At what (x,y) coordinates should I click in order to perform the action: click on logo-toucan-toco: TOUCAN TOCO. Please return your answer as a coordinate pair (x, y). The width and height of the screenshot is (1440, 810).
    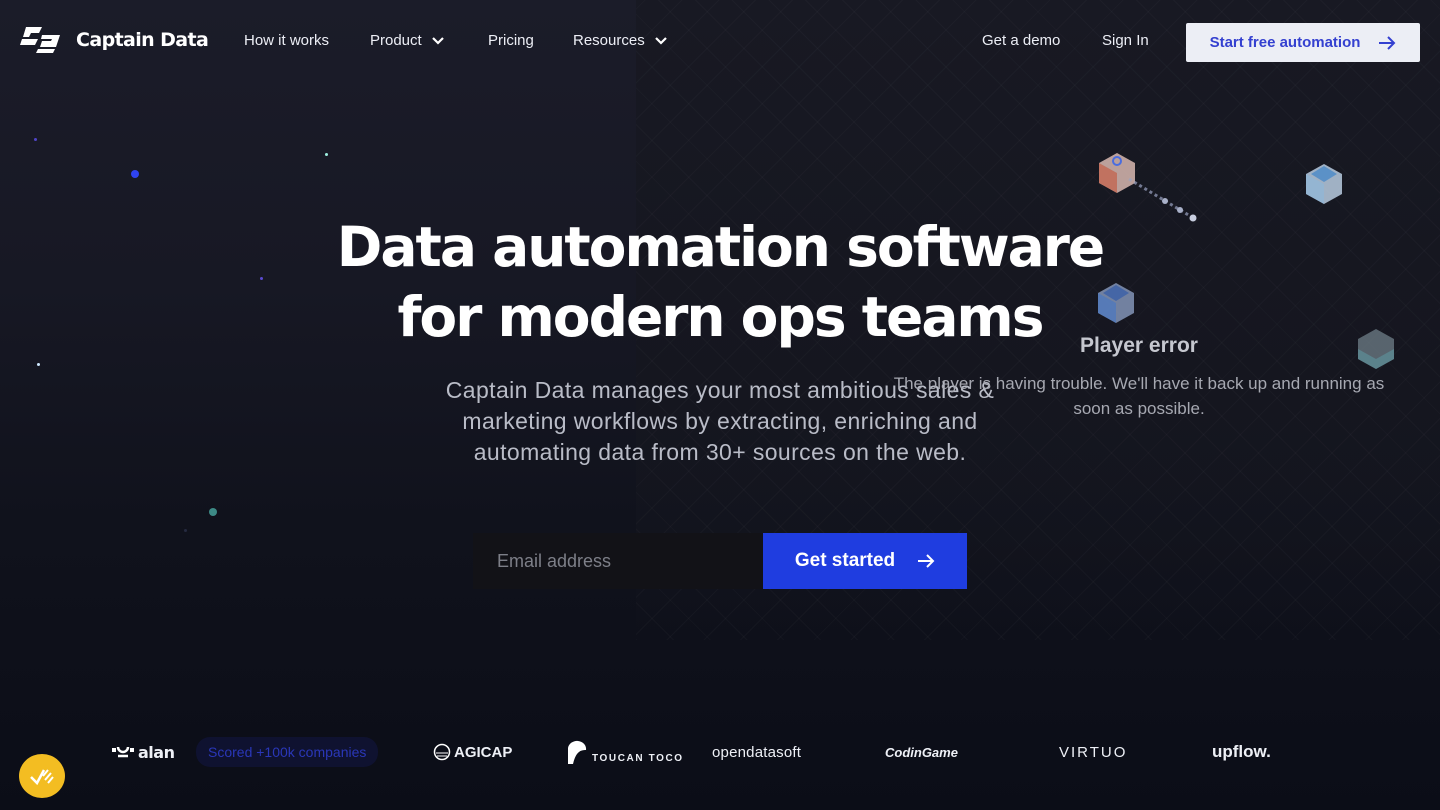
    Looking at the image, I should click on (625, 752).